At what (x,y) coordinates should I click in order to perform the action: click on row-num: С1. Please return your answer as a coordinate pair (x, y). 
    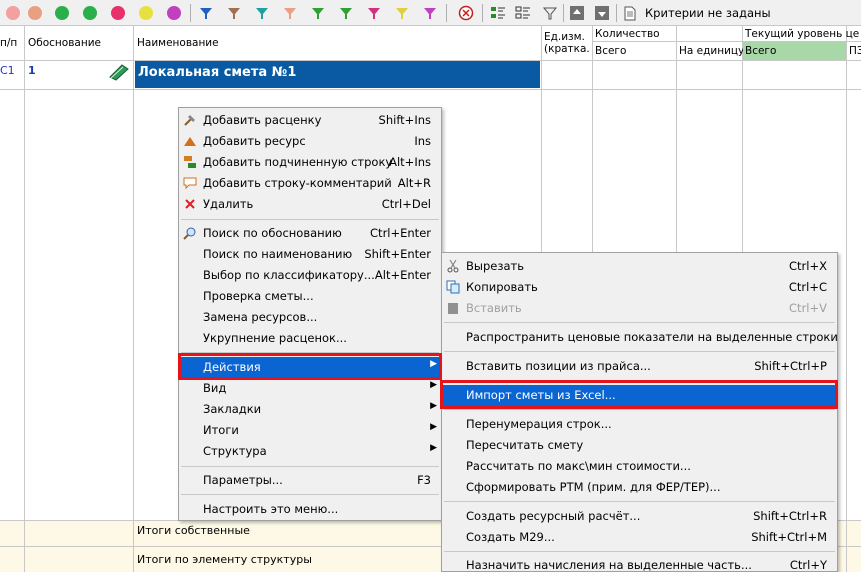
    Looking at the image, I should click on (7, 70).